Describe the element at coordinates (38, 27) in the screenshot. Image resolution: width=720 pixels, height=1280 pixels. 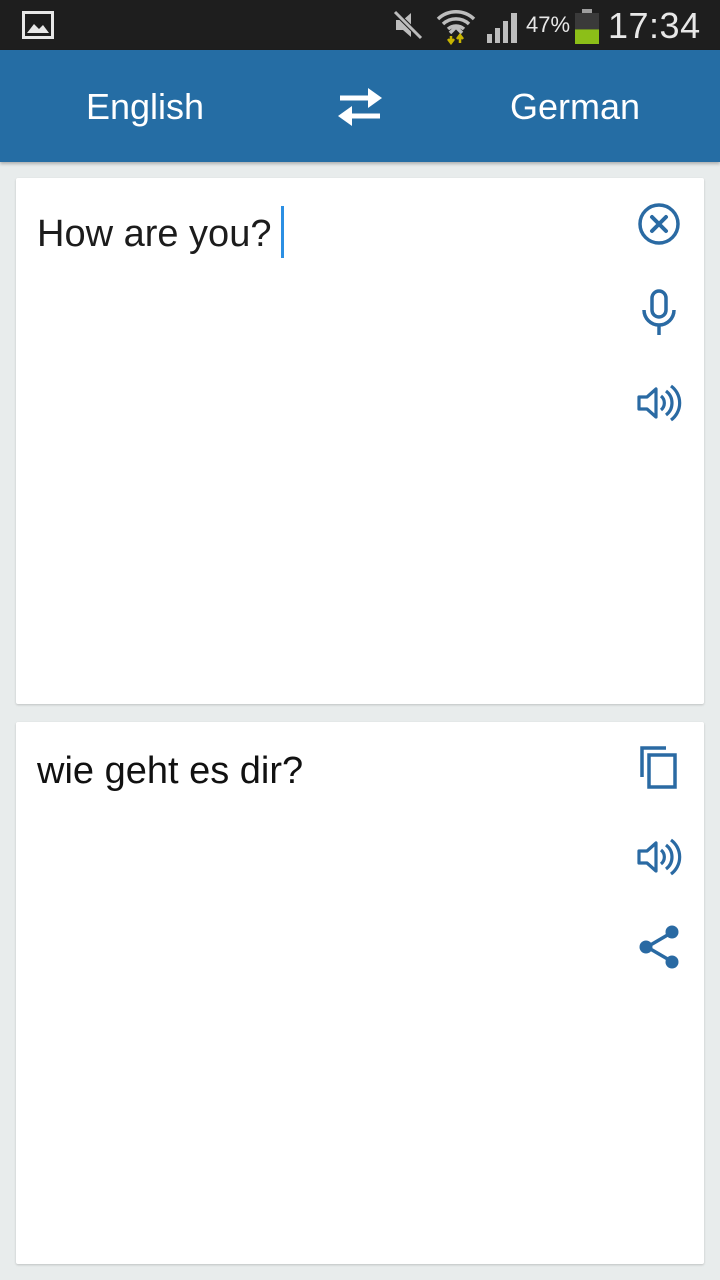
I see `gallery-icon` at that location.